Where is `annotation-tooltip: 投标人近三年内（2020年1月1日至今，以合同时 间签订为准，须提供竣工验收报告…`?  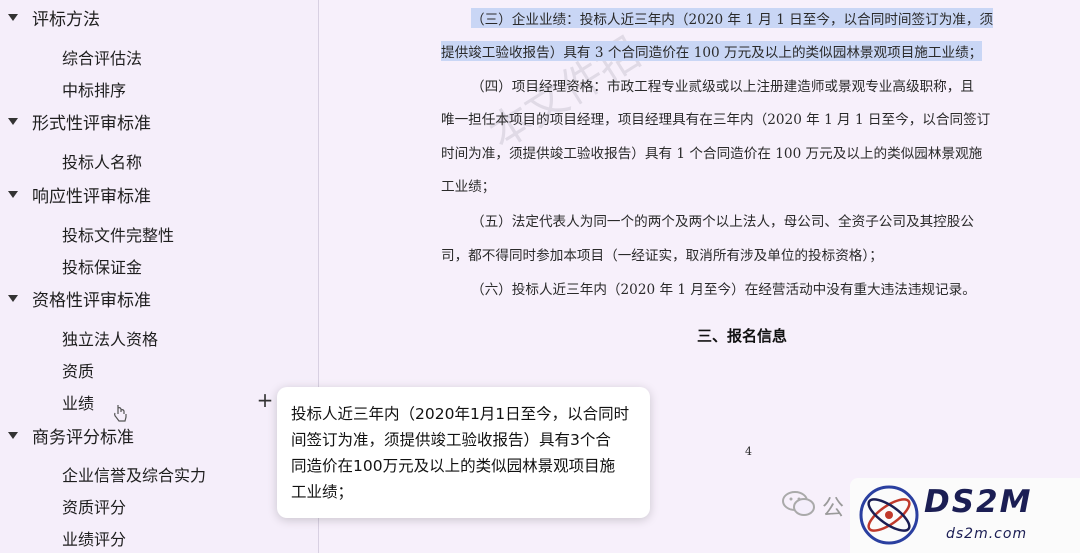 annotation-tooltip: 投标人近三年内（2020年1月1日至今，以合同时 间签订为准，须提供竣工验收报告… is located at coordinates (463, 452).